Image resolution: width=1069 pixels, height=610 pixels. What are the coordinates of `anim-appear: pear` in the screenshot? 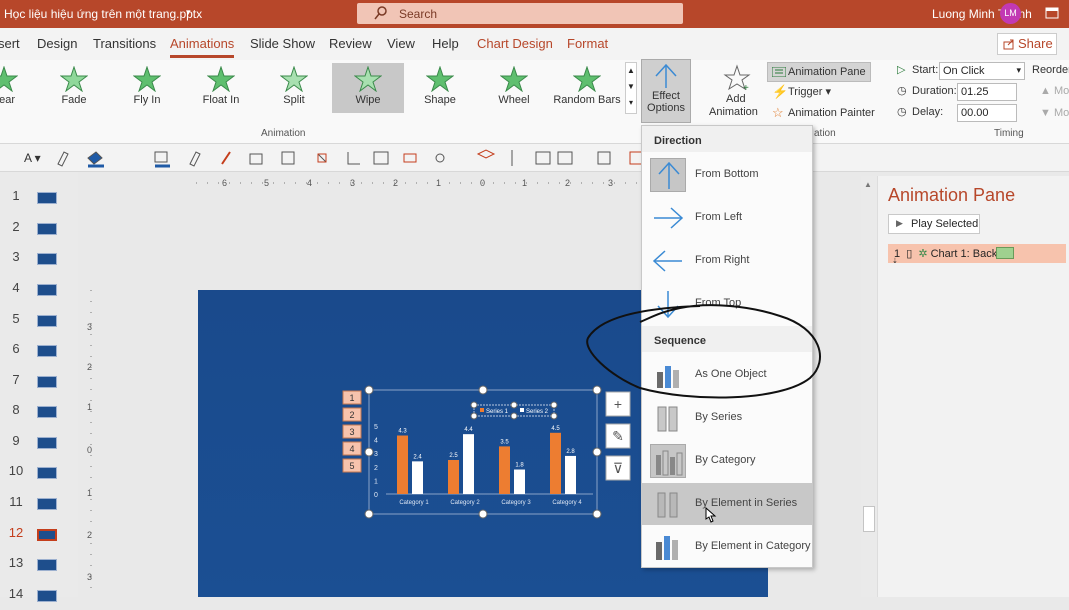 It's located at (19, 89).